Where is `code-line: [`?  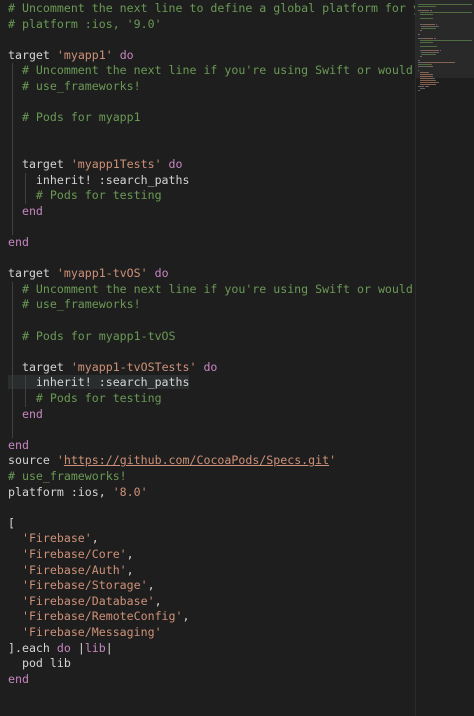 code-line: [ is located at coordinates (11, 524).